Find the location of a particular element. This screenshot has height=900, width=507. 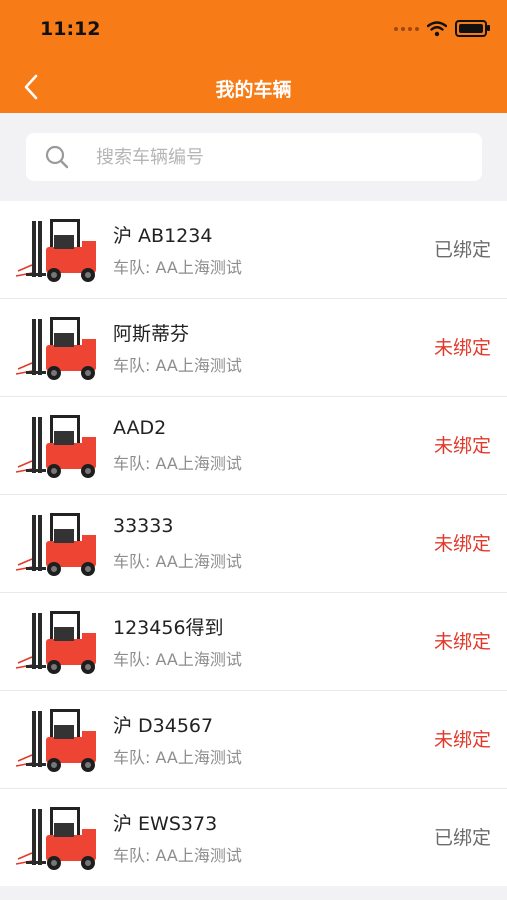

search-input is located at coordinates (276, 157).